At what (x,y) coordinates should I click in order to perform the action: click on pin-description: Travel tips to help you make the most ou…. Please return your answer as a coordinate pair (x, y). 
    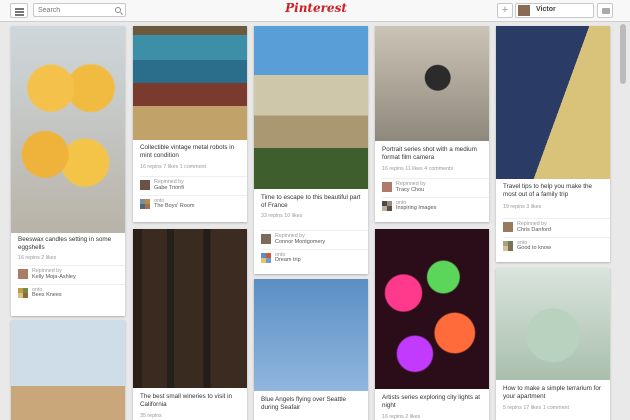
    Looking at the image, I should click on (548, 190).